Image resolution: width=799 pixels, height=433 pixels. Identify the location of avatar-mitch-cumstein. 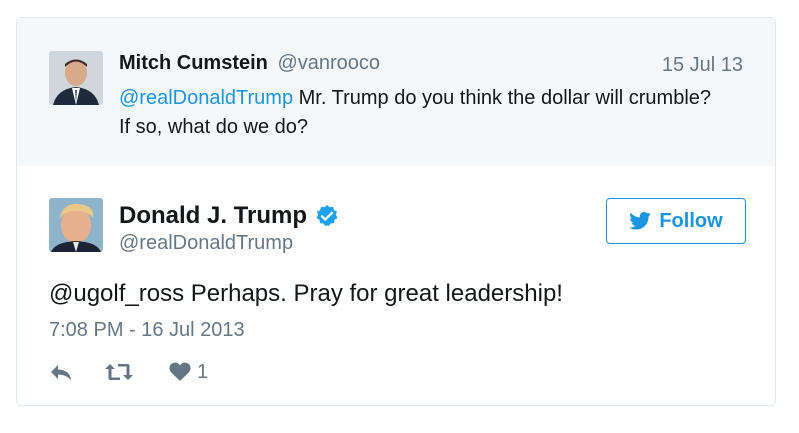
(76, 78).